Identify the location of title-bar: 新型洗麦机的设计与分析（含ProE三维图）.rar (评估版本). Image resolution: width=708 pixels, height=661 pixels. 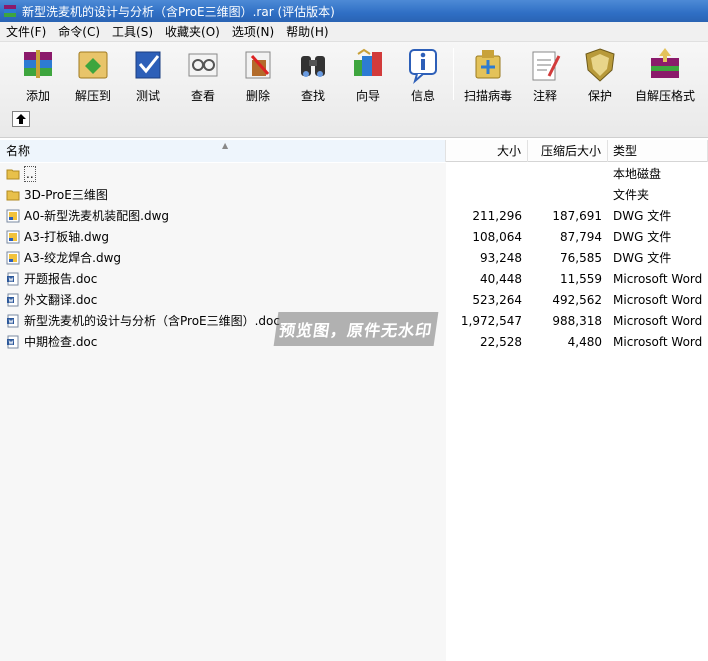
(354, 11).